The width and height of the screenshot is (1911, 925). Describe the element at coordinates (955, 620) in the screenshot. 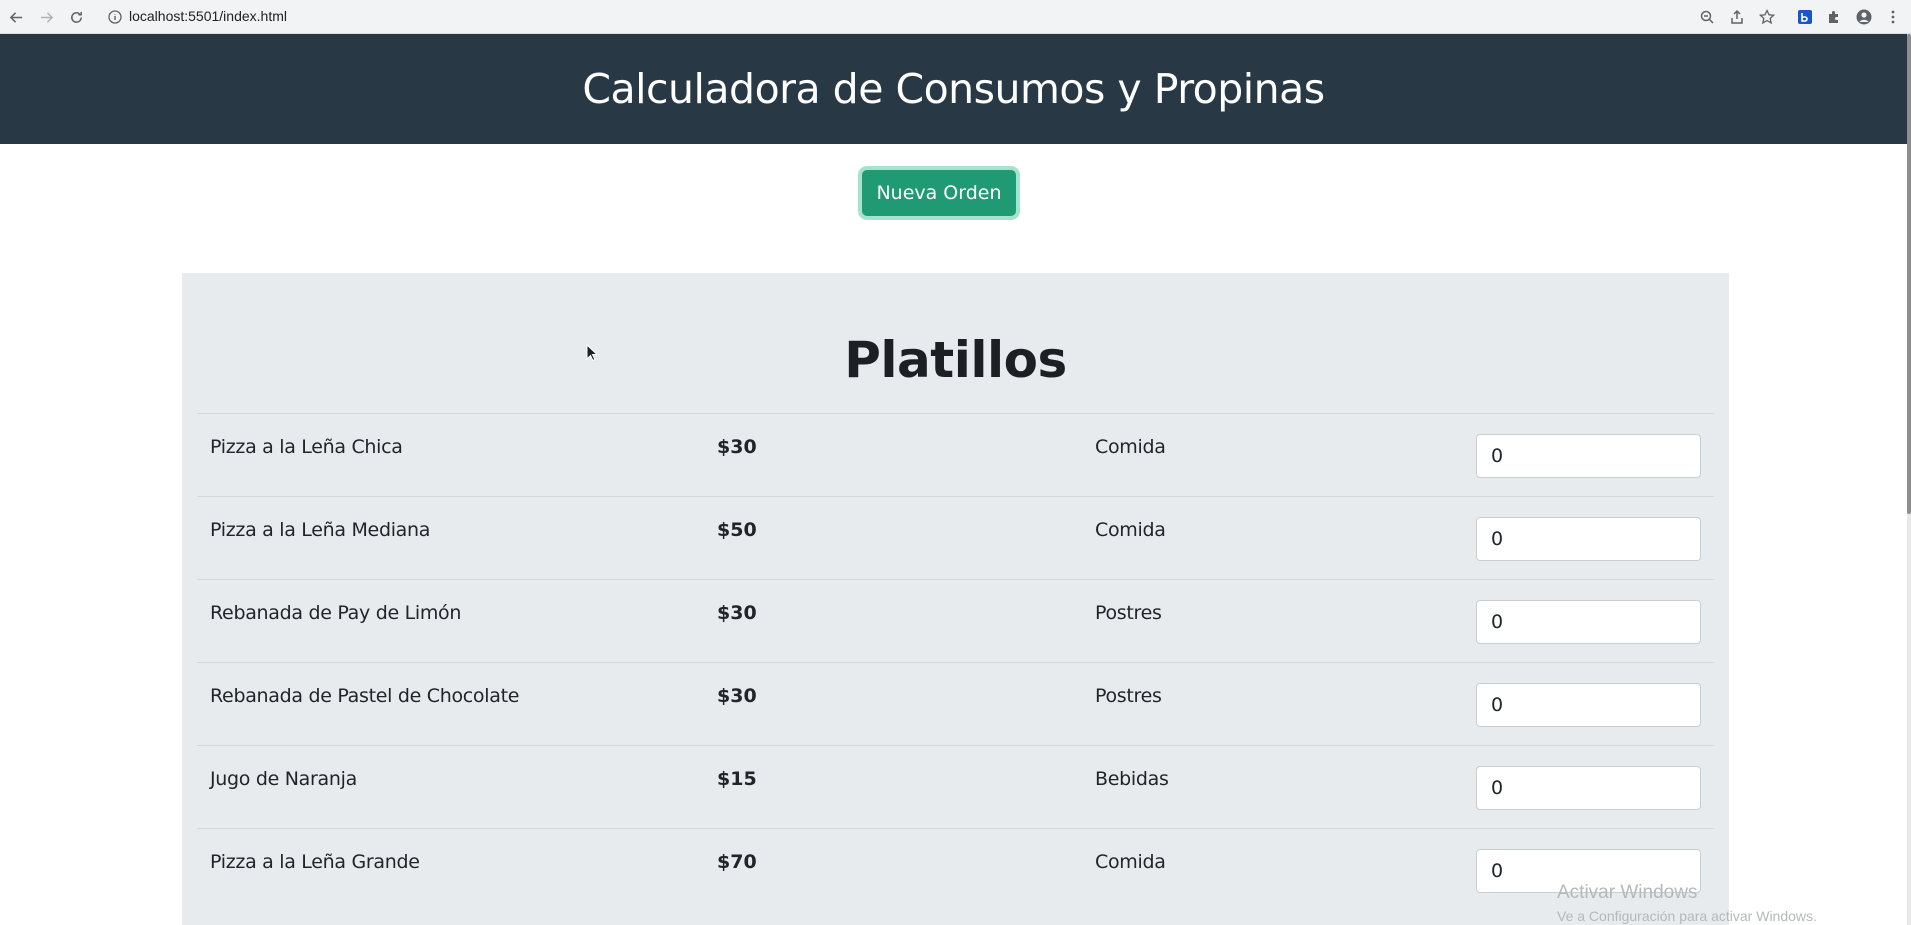

I see `menu-item: Rebanada de Pay de Limón $30 Postres` at that location.